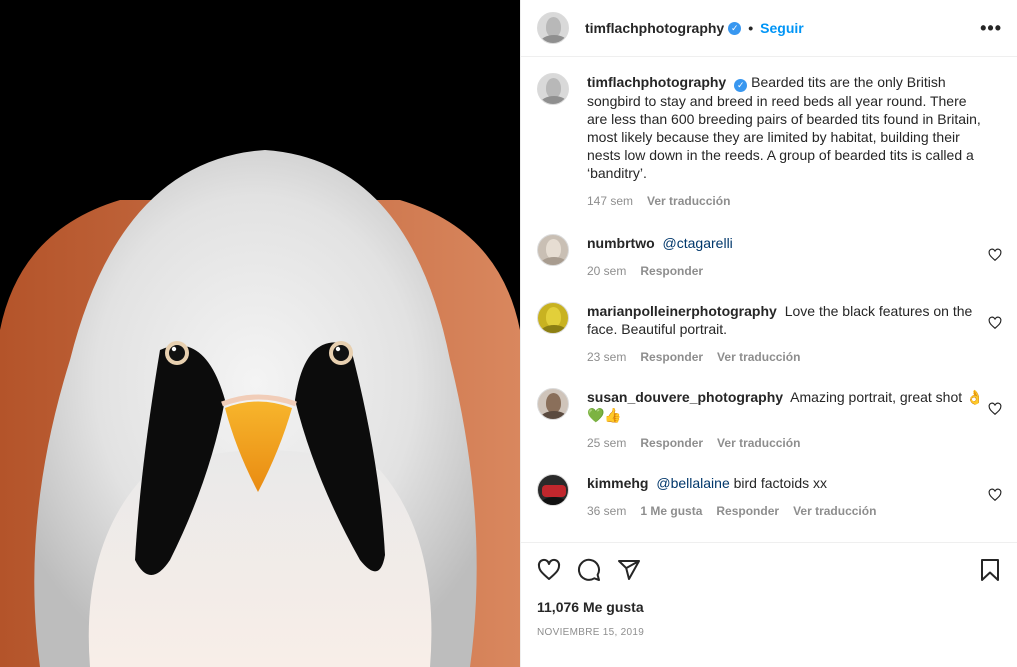 The height and width of the screenshot is (667, 1017). Describe the element at coordinates (606, 271) in the screenshot. I see `comment-age: 20 sem` at that location.